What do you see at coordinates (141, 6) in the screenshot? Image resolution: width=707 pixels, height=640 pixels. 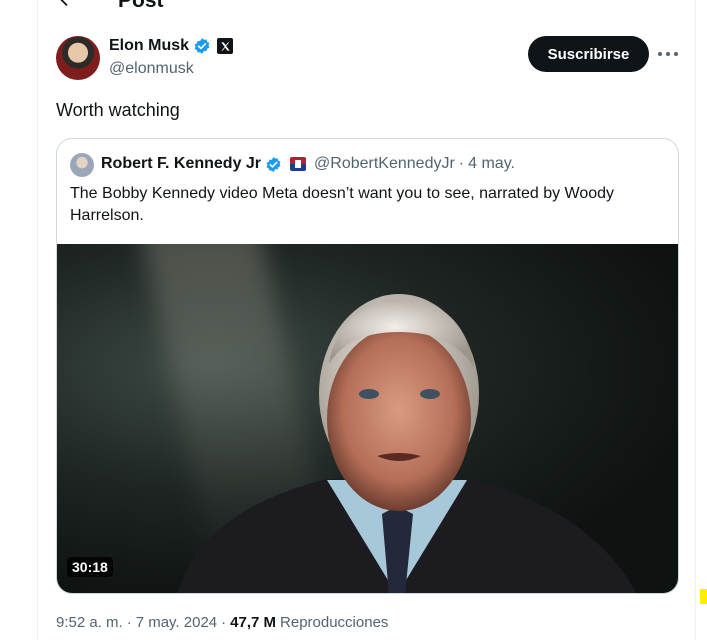 I see `page-title: Post` at bounding box center [141, 6].